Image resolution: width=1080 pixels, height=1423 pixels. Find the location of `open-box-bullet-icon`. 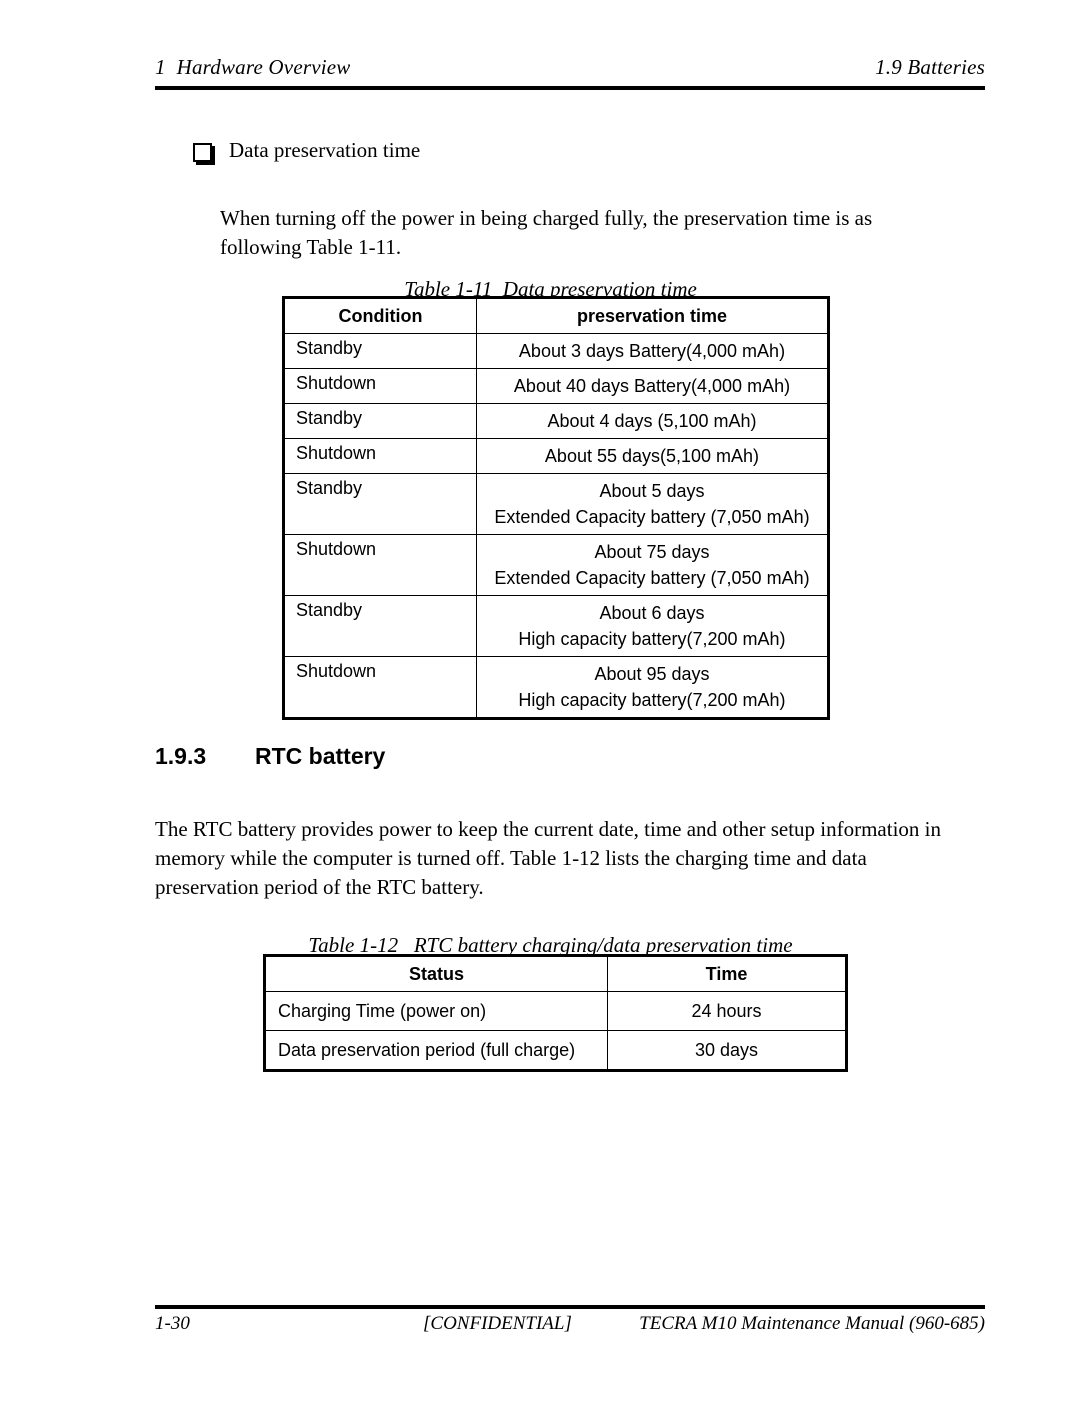

open-box-bullet-icon is located at coordinates (202, 152).